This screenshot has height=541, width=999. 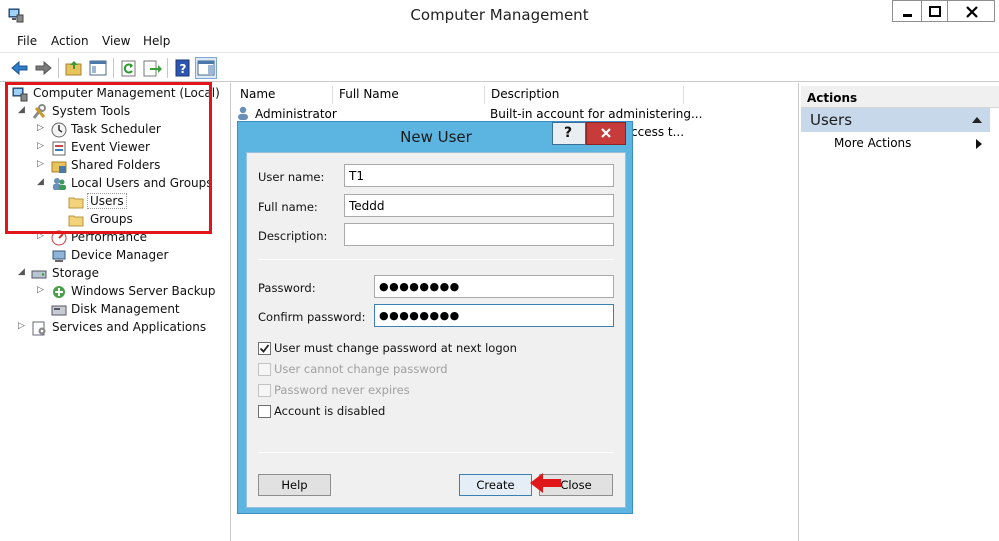 What do you see at coordinates (495, 485) in the screenshot?
I see `create-button: Create` at bounding box center [495, 485].